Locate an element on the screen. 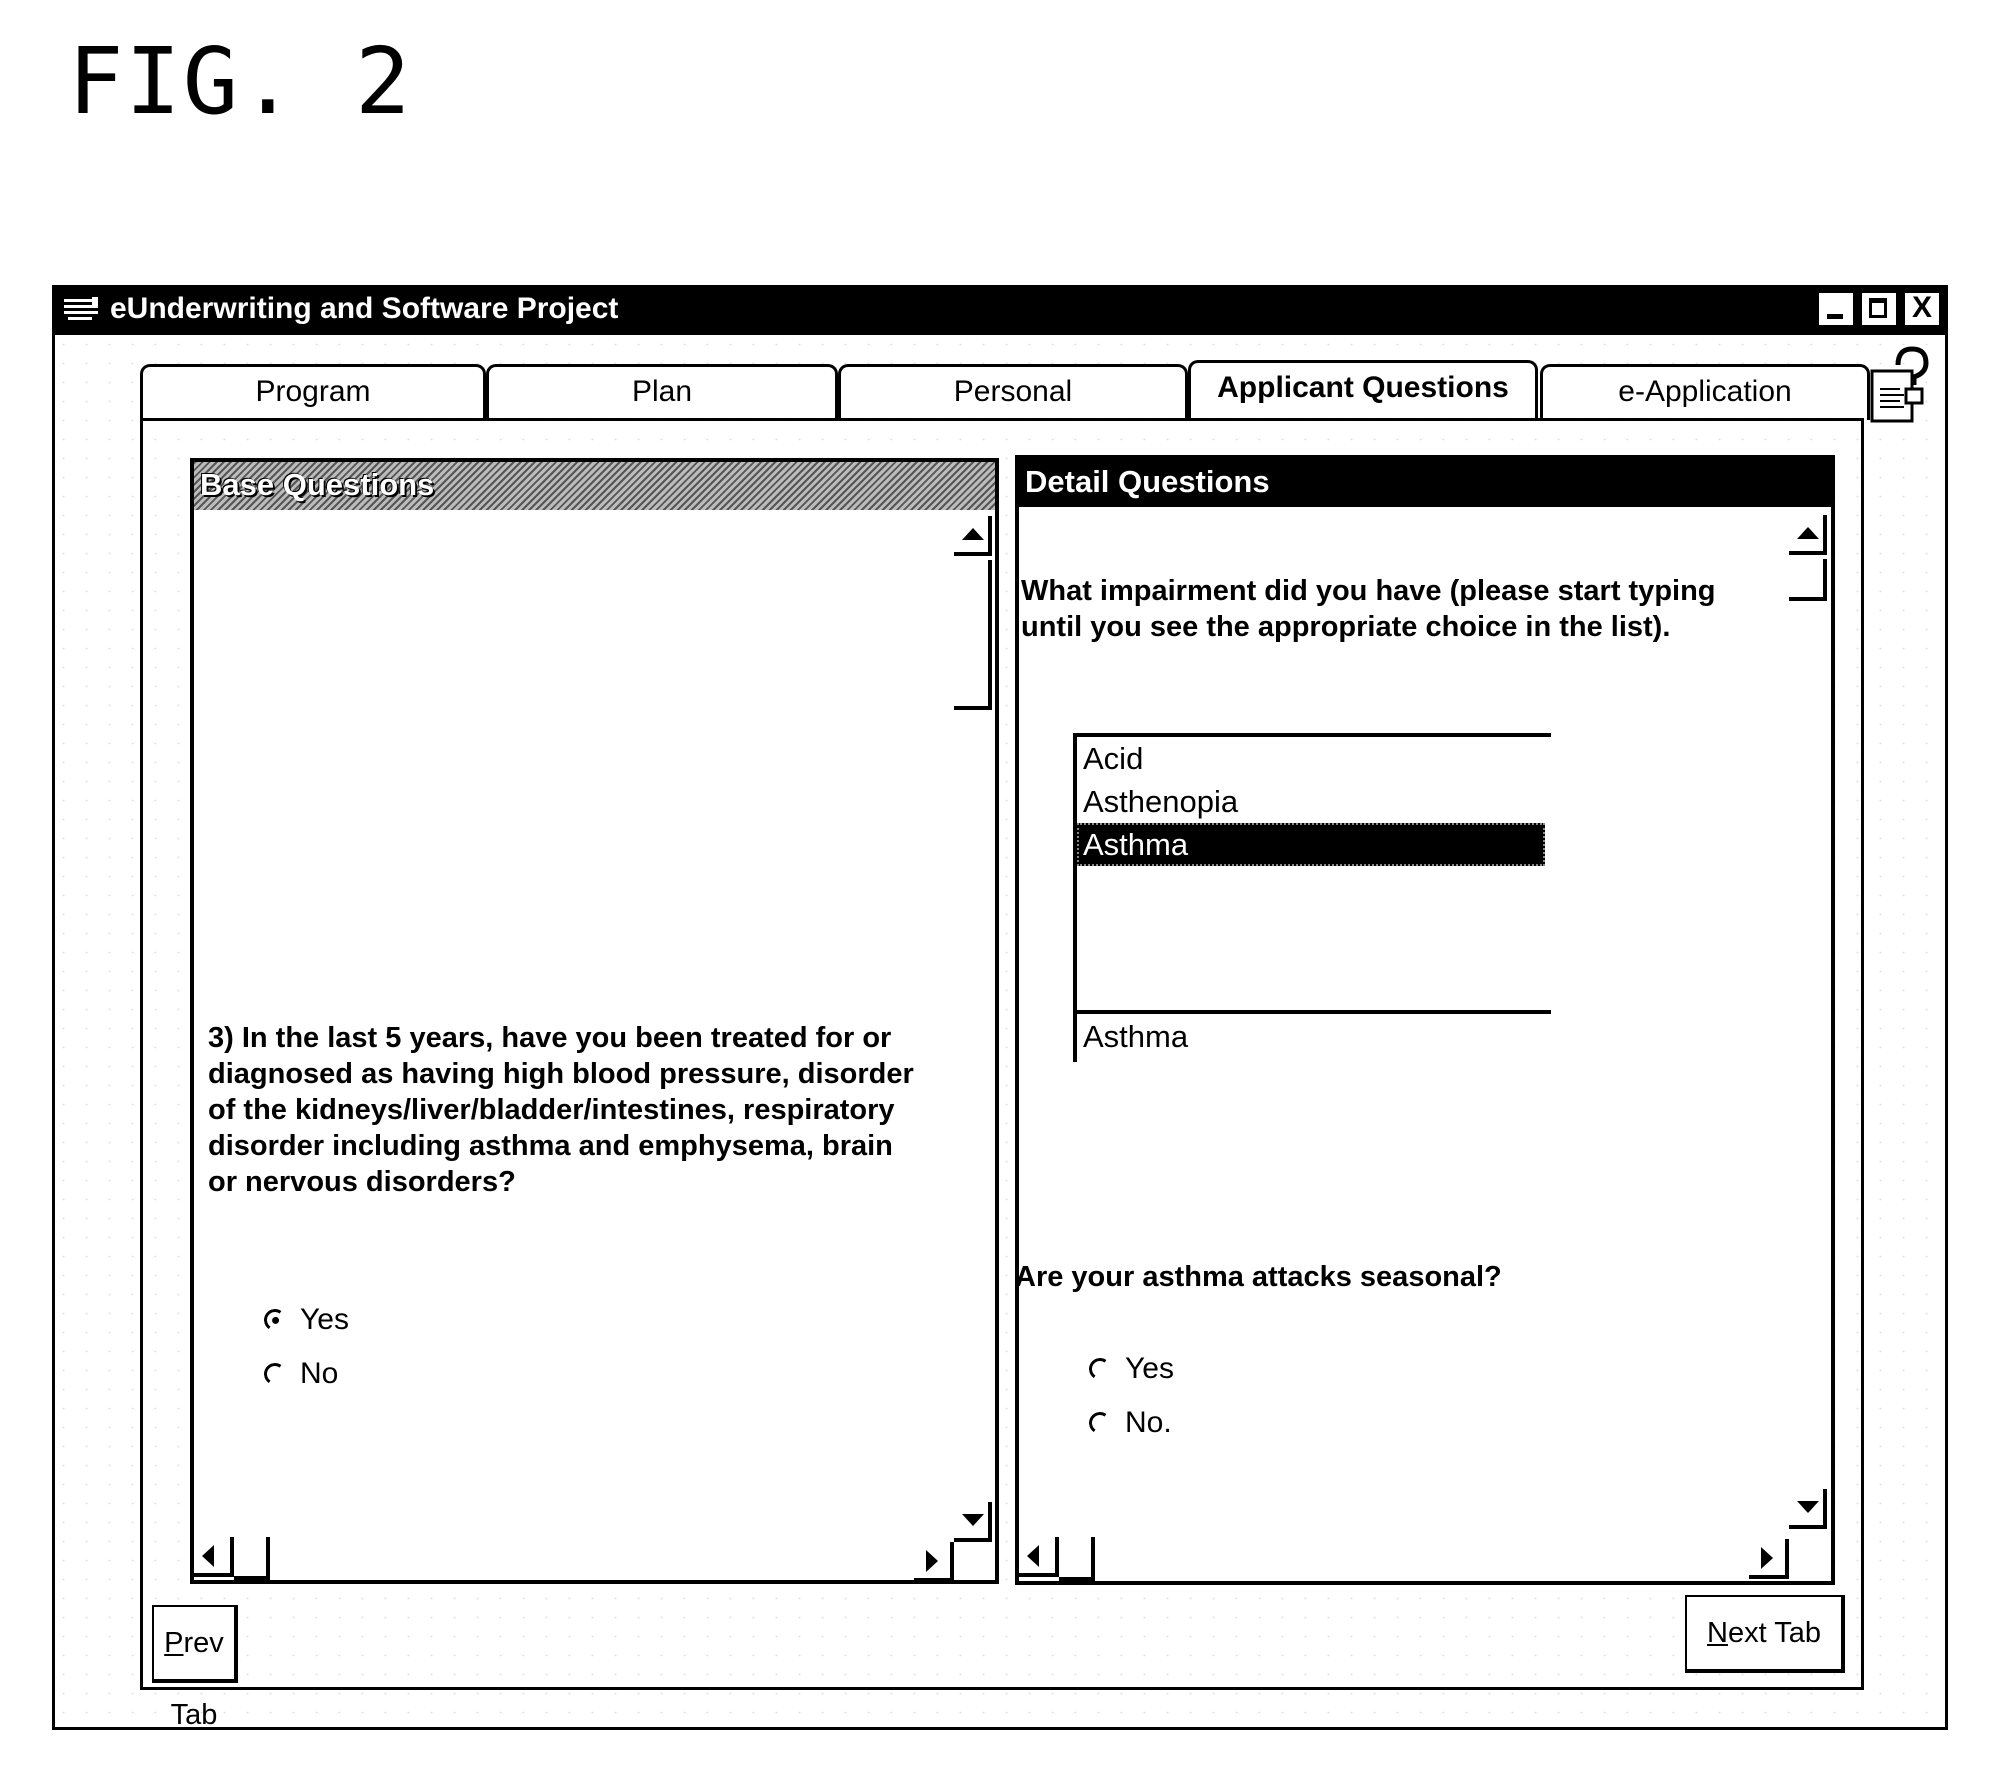 The width and height of the screenshot is (2011, 1770). followup-radio-yes: Yes is located at coordinates (1130, 1369).